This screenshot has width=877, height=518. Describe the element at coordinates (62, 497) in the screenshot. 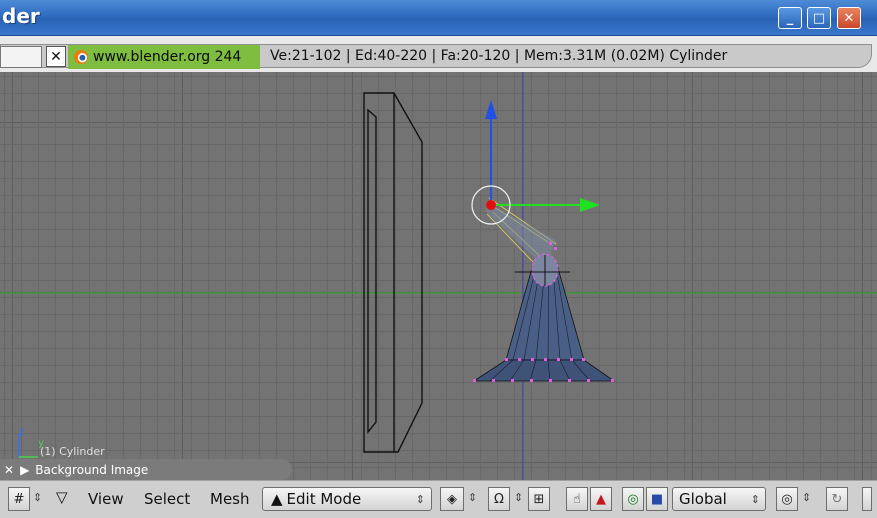

I see `menu-collapse-icon: ▽` at that location.